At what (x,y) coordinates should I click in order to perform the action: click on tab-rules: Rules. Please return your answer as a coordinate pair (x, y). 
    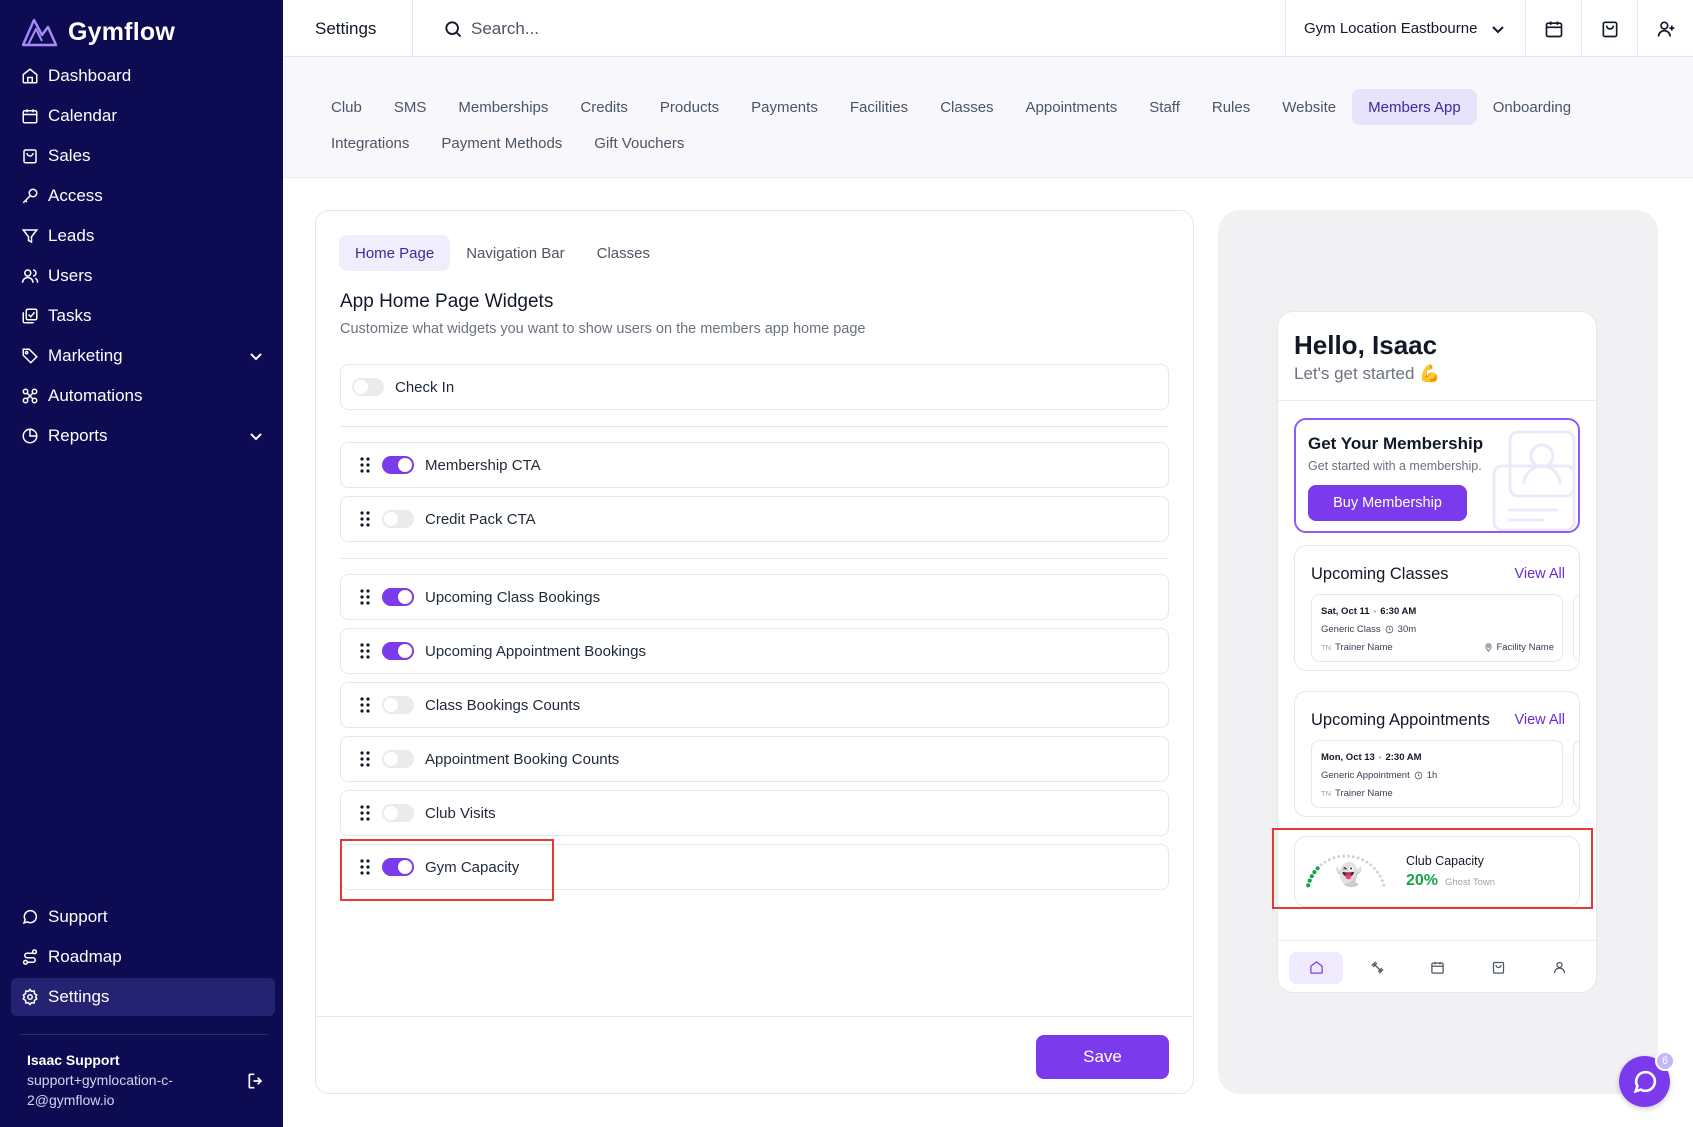
    Looking at the image, I should click on (1231, 107).